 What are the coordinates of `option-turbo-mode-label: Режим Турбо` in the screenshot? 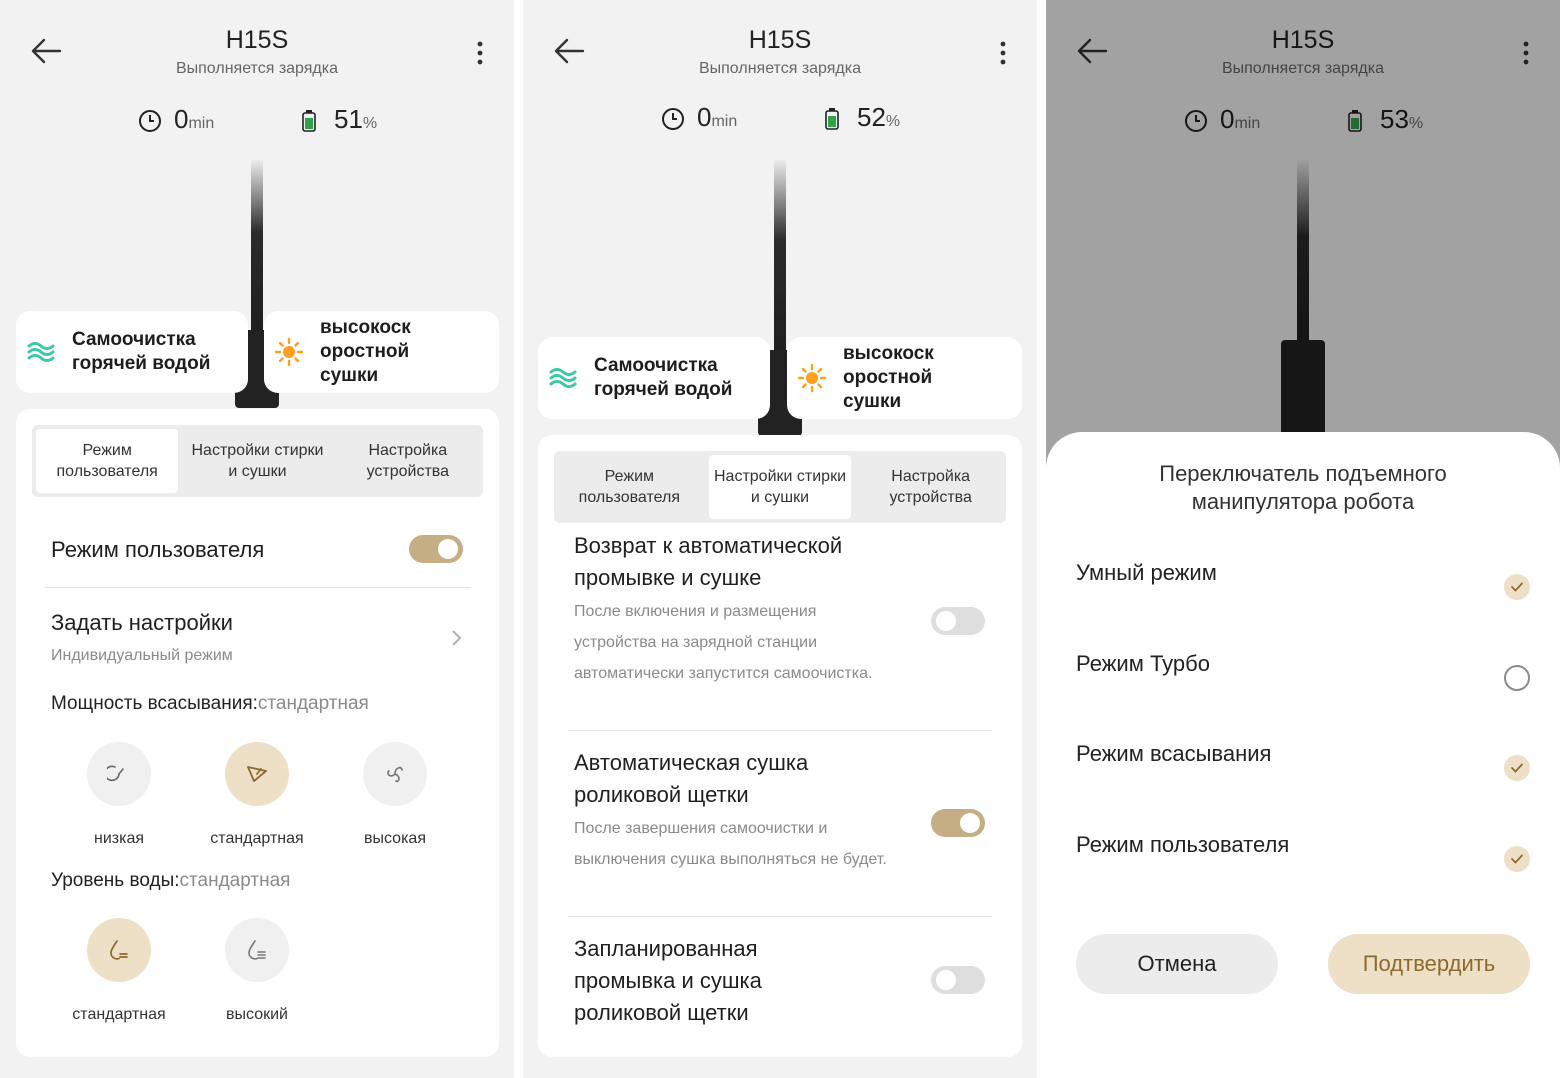 It's located at (1143, 663).